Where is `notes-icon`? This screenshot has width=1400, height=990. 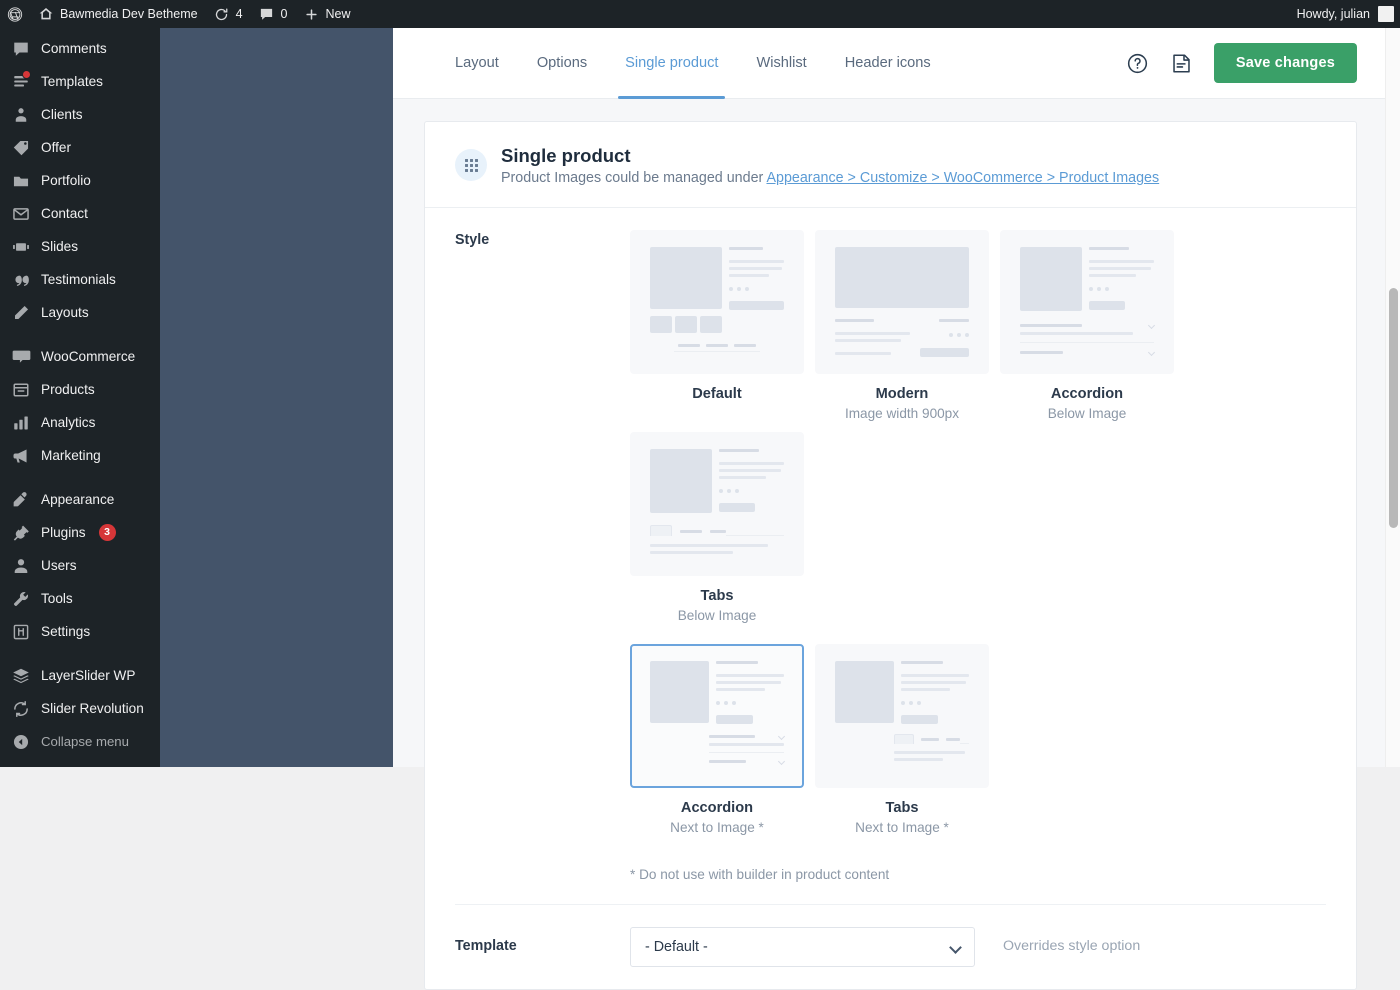
notes-icon is located at coordinates (1182, 63).